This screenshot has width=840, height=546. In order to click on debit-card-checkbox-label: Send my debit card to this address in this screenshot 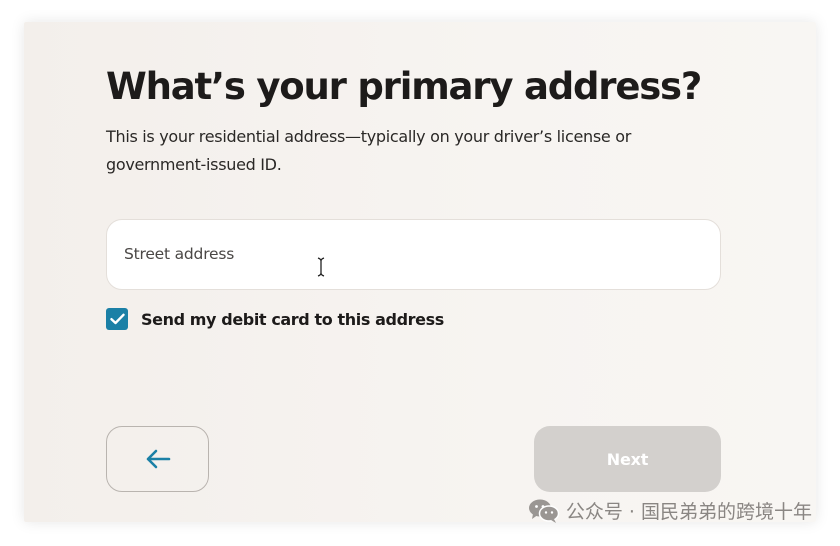, I will do `click(292, 319)`.